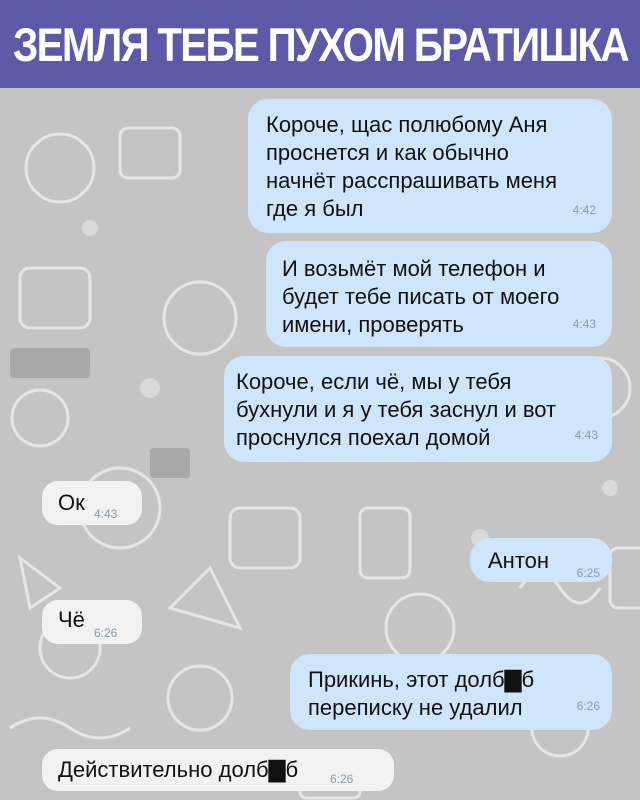  I want to click on meme-header: ЗЕМЛЯ ТЕБЕ ПУХОМ БРАТИШКА, so click(320, 44).